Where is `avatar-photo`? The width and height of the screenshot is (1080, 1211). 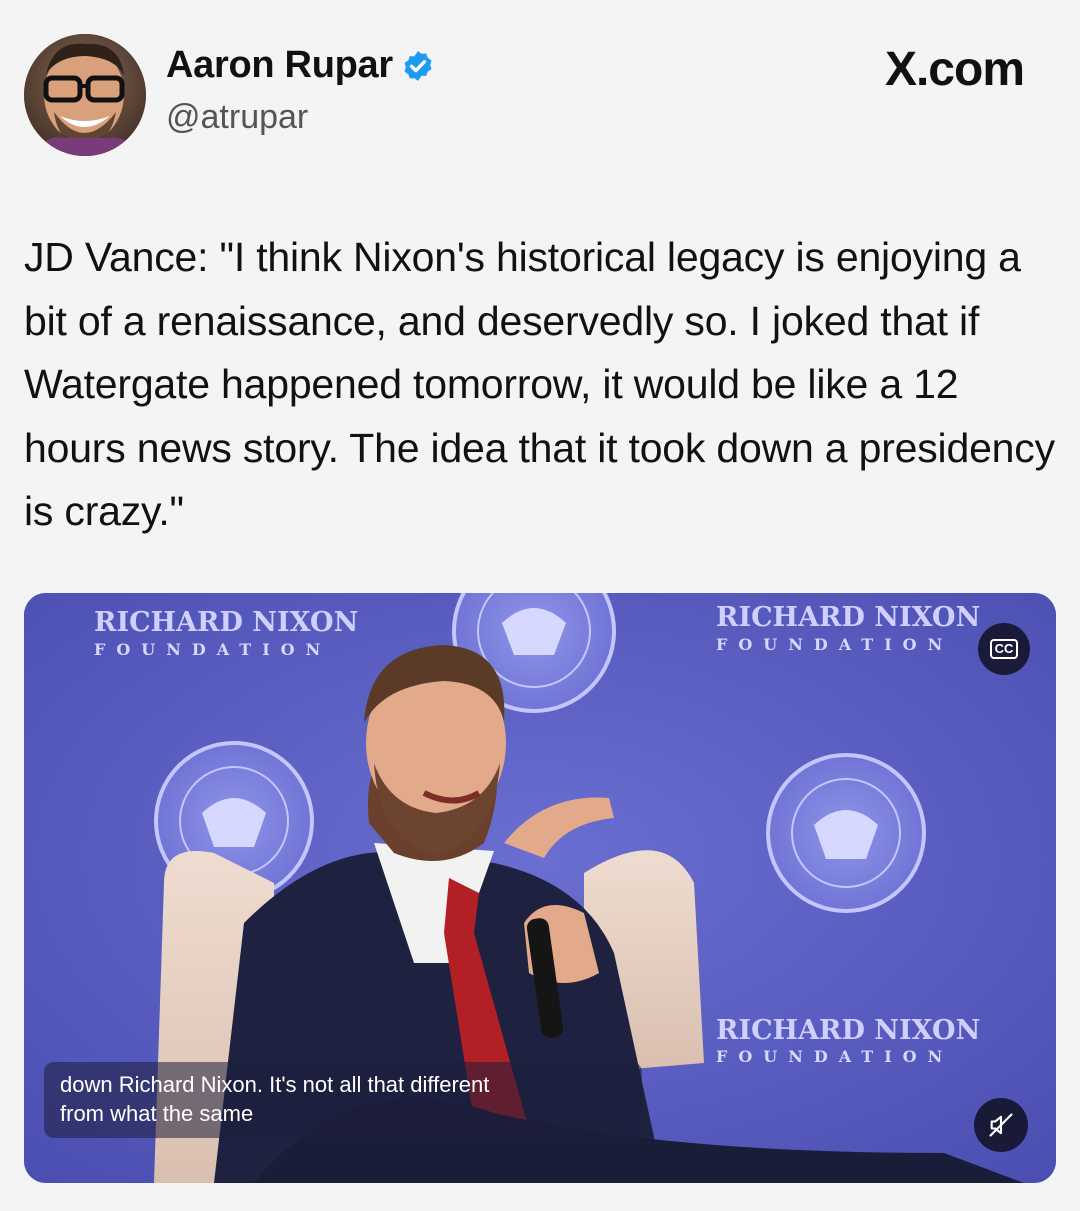 avatar-photo is located at coordinates (85, 95).